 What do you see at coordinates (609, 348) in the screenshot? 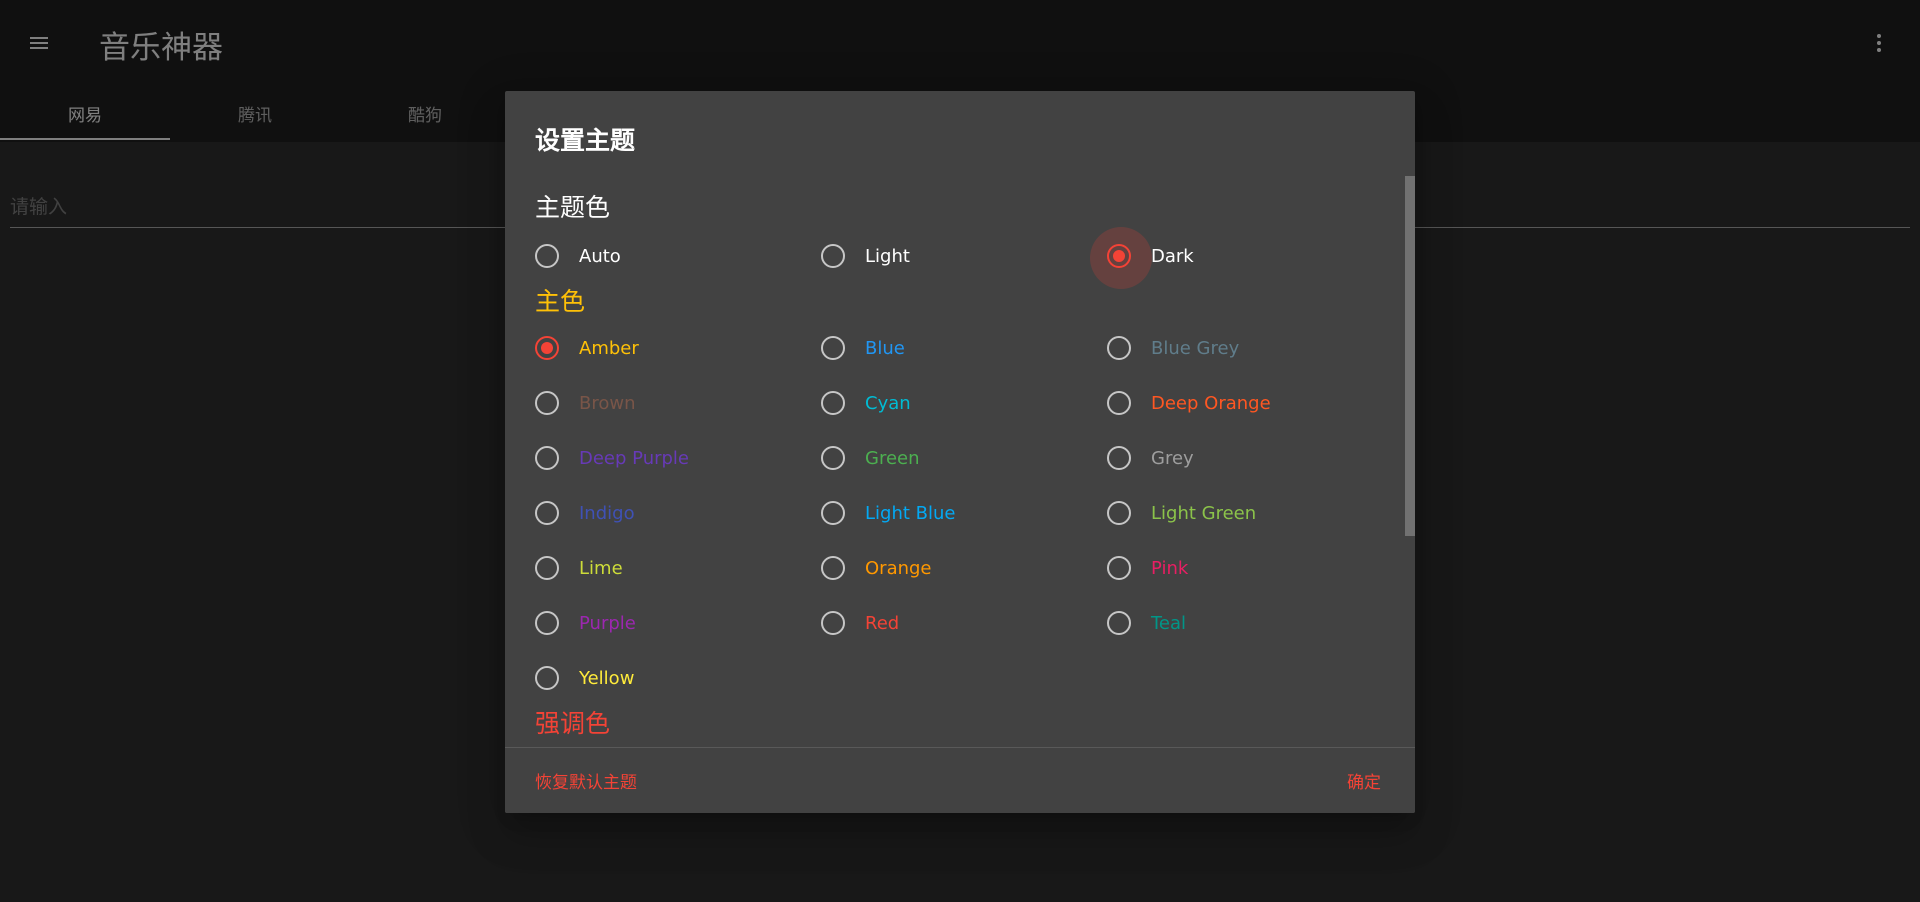
I see `radio-label: Amber` at bounding box center [609, 348].